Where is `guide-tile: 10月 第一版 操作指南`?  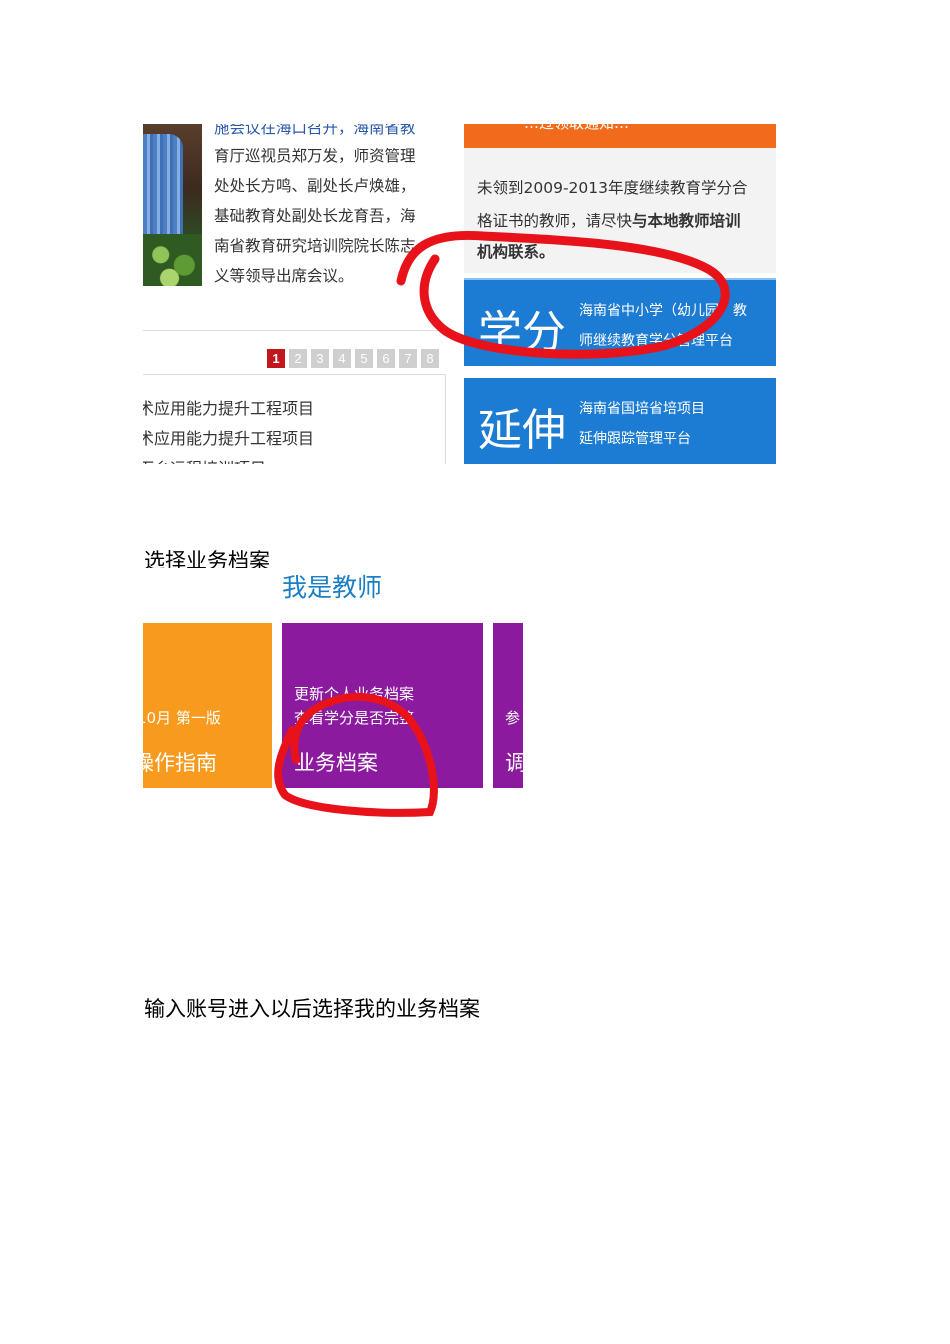
guide-tile: 10月 第一版 操作指南 is located at coordinates (207, 705).